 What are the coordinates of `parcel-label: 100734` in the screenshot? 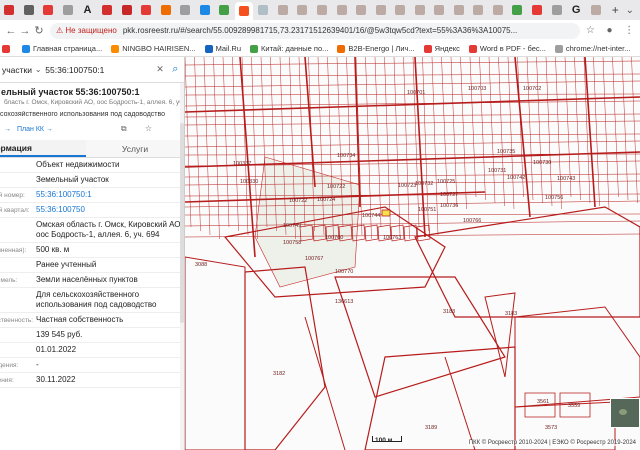 It's located at (346, 156).